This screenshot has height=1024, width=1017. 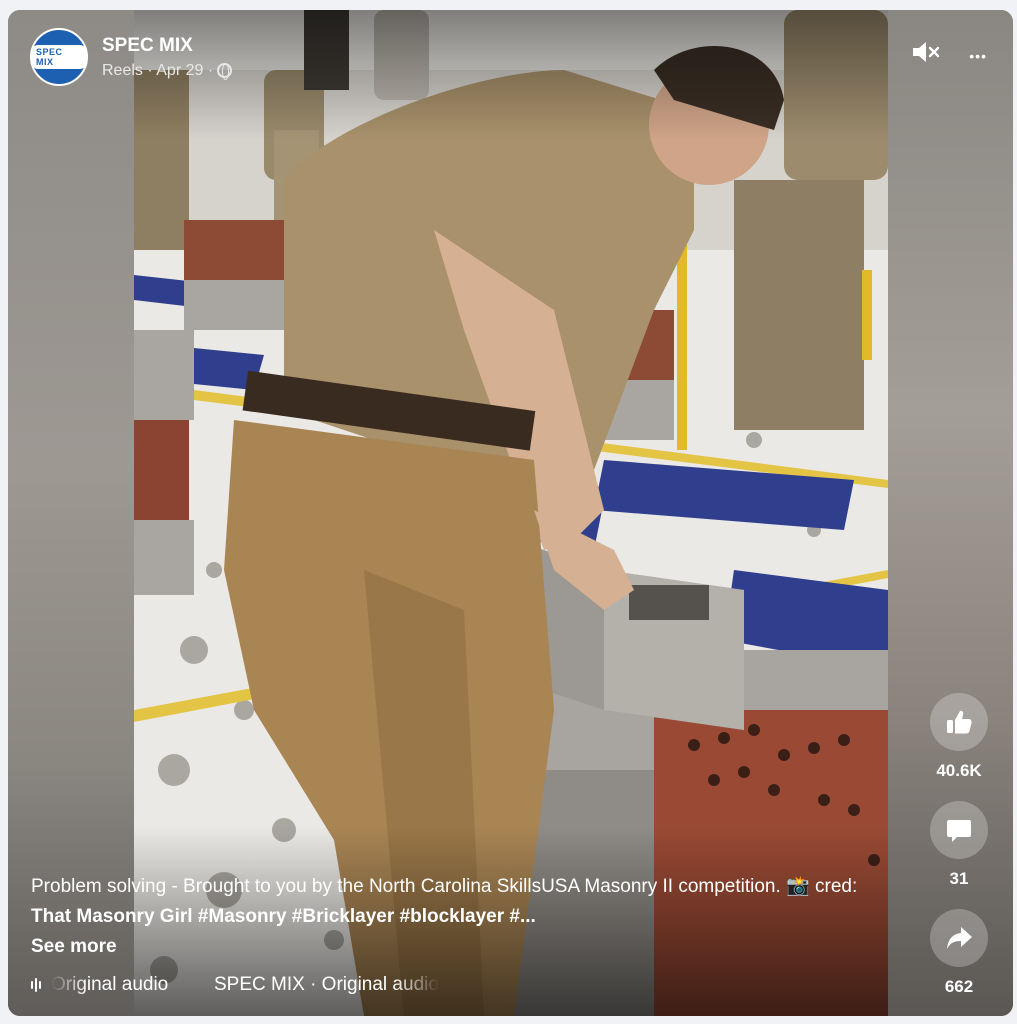 I want to click on post-meta: Reels · Apr 29 ·, so click(x=167, y=71).